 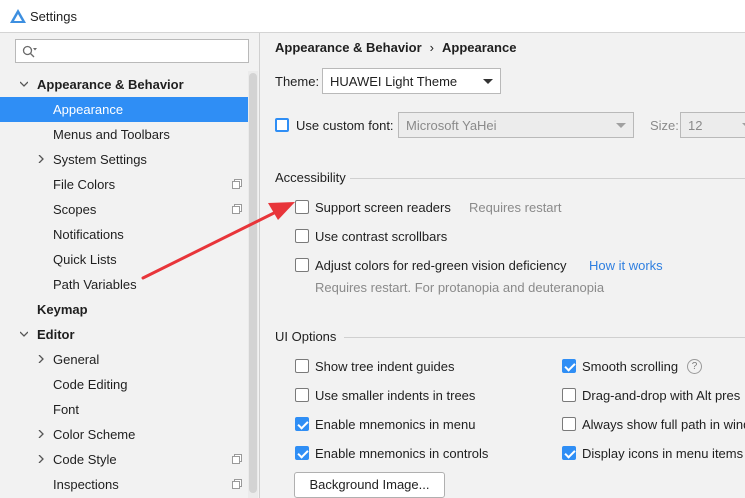 I want to click on sidebar-item-path-variables: Path Variables, so click(x=129, y=284).